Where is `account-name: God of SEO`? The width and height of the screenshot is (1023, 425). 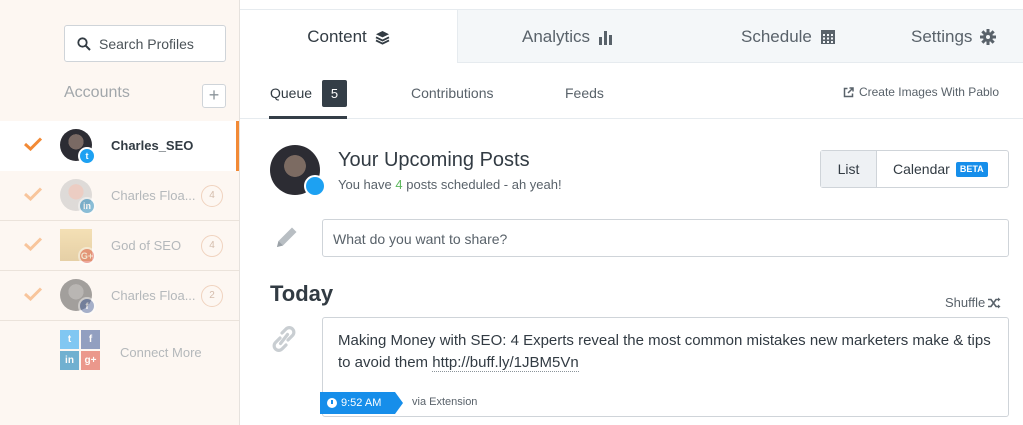
account-name: God of SEO is located at coordinates (146, 245).